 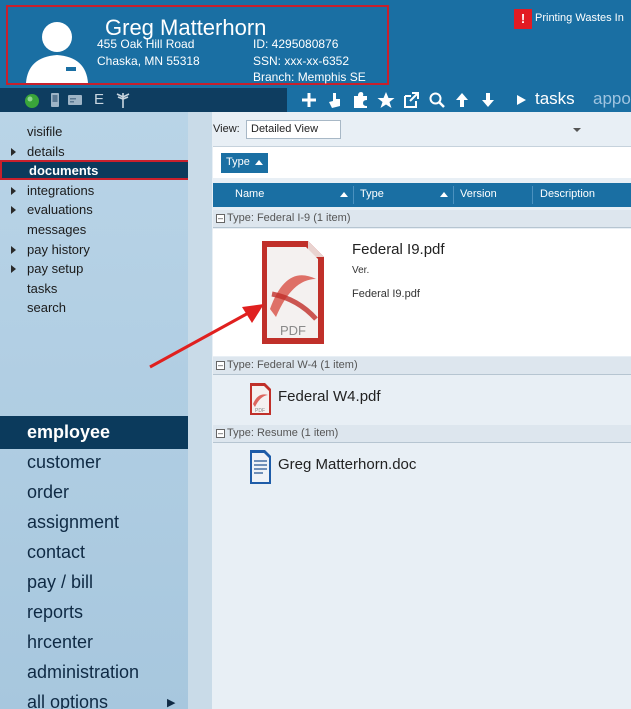 I want to click on document-row-federal-i9: PDF Federal I9.pdf Ver. Federal I9.pdf, so click(x=422, y=292).